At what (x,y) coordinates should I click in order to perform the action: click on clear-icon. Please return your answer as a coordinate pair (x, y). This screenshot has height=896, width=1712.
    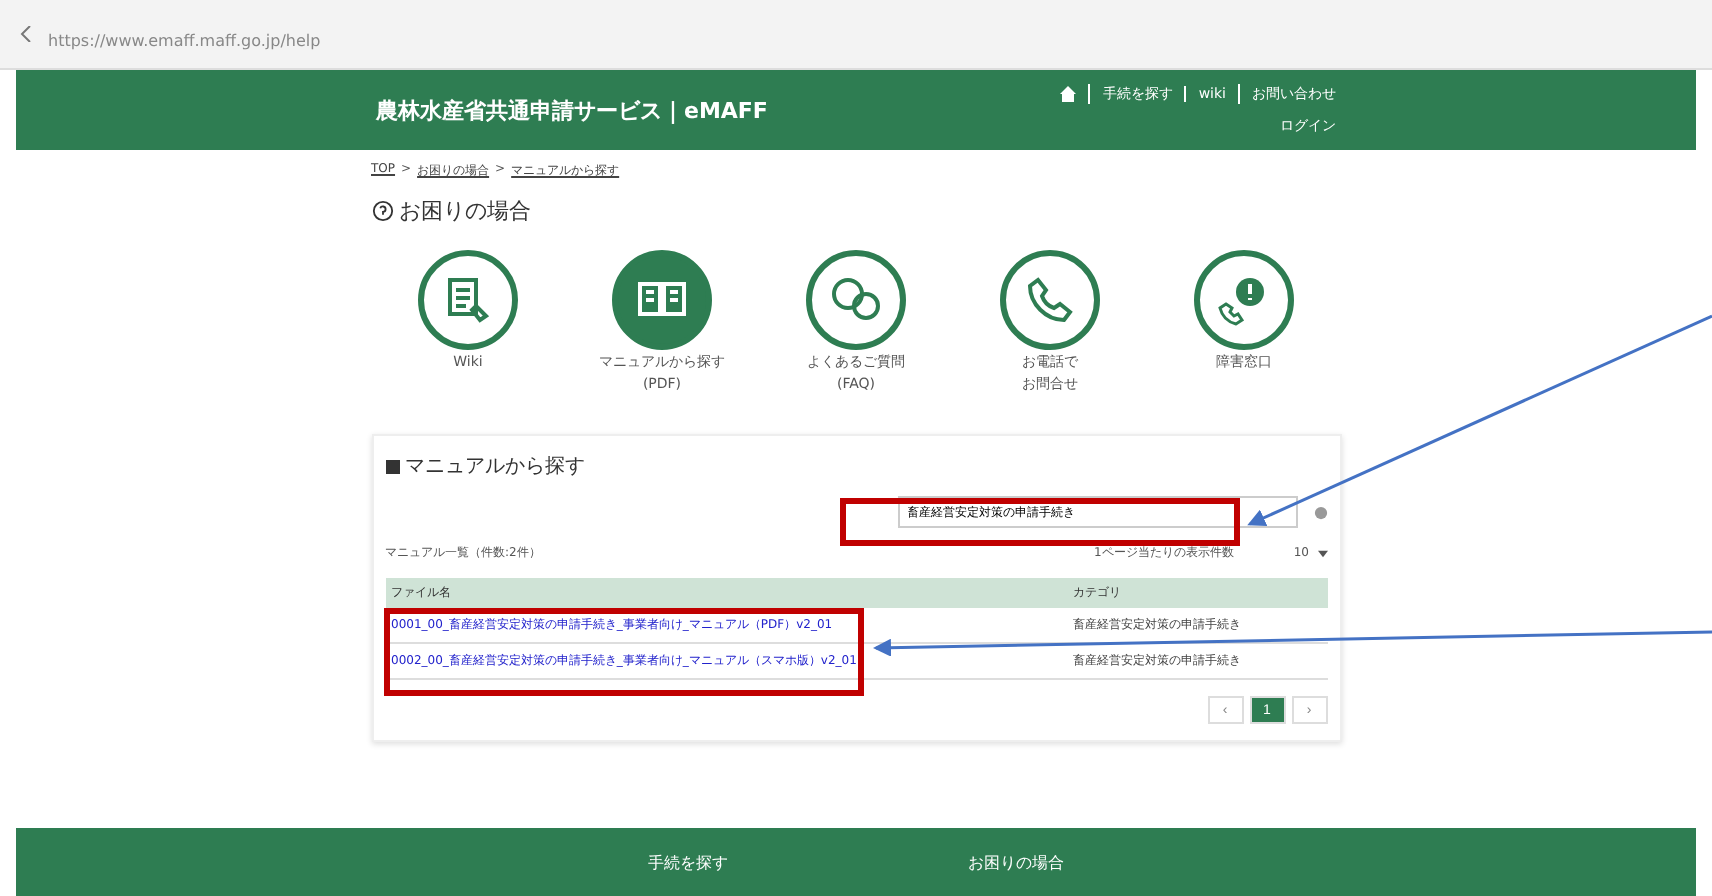
    Looking at the image, I should click on (1320, 512).